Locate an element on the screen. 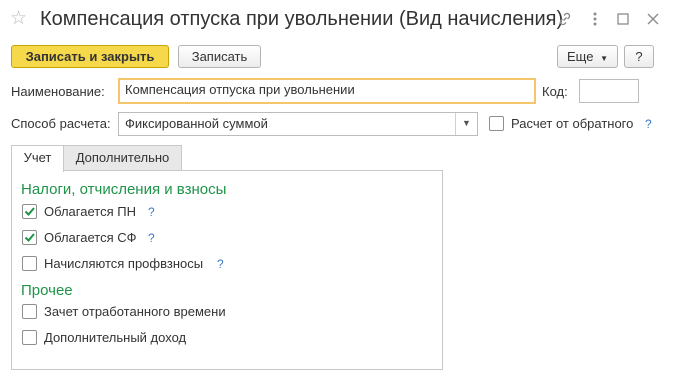  save-button: Записать is located at coordinates (219, 56).